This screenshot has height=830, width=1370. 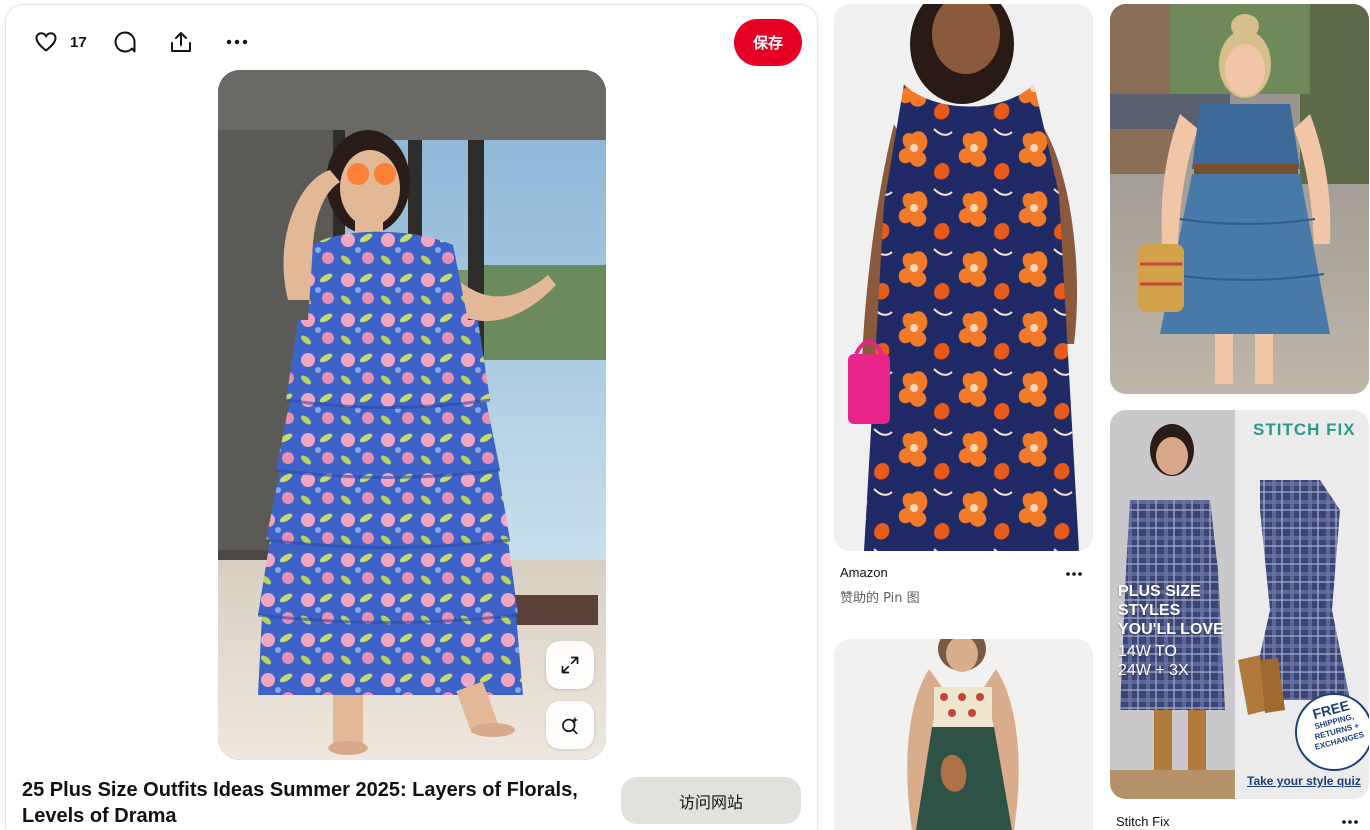 I want to click on feed-pin-amazon, so click(x=963, y=277).